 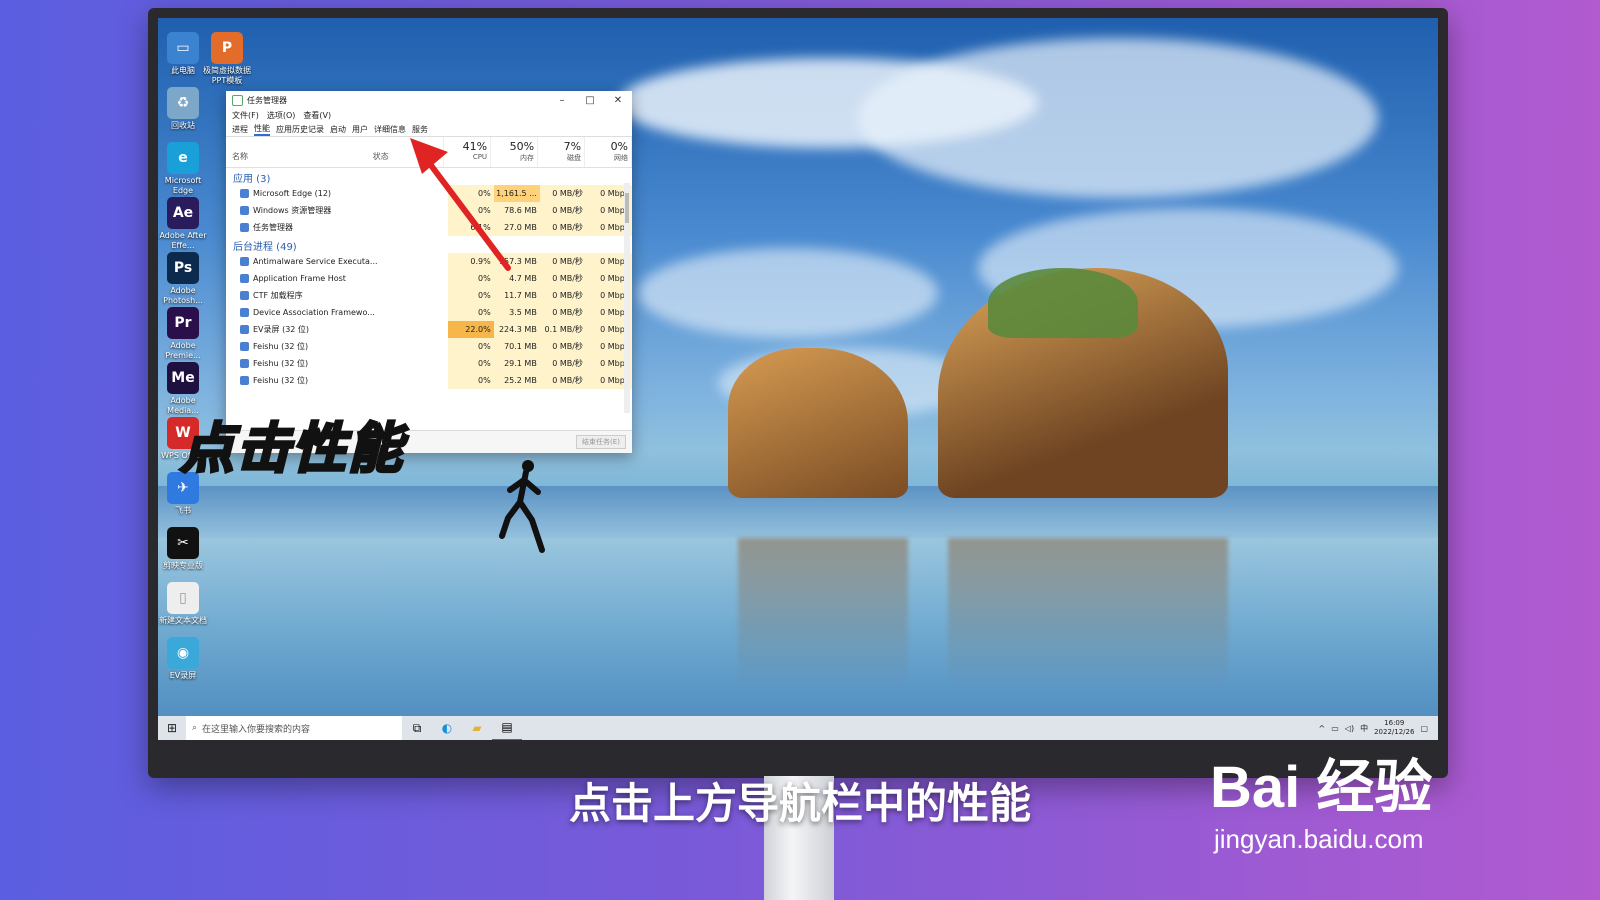 What do you see at coordinates (601, 442) in the screenshot?
I see `end-task-button: 结束任务(E)` at bounding box center [601, 442].